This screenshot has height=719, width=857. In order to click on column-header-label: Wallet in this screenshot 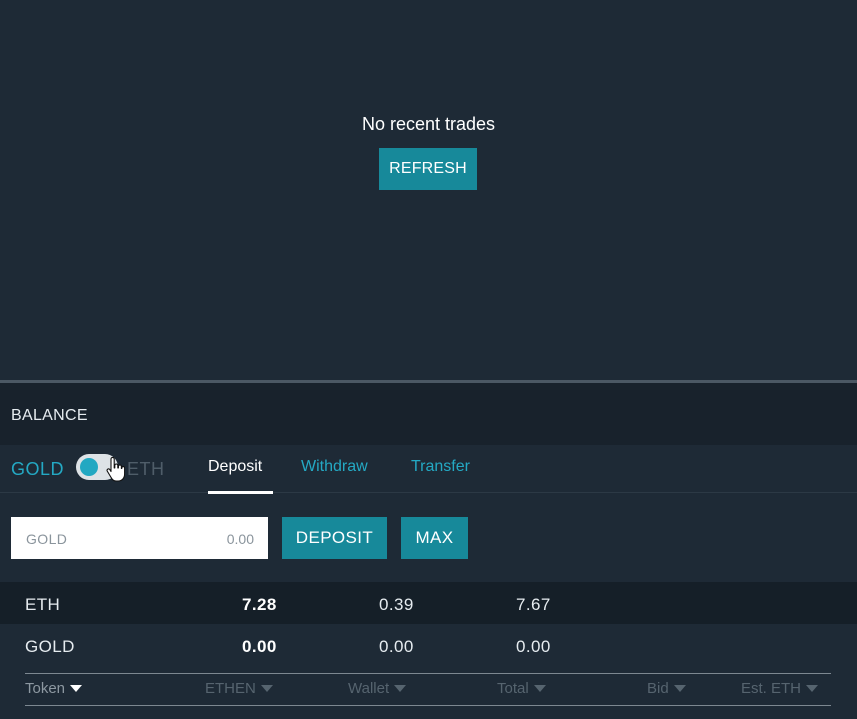, I will do `click(369, 688)`.